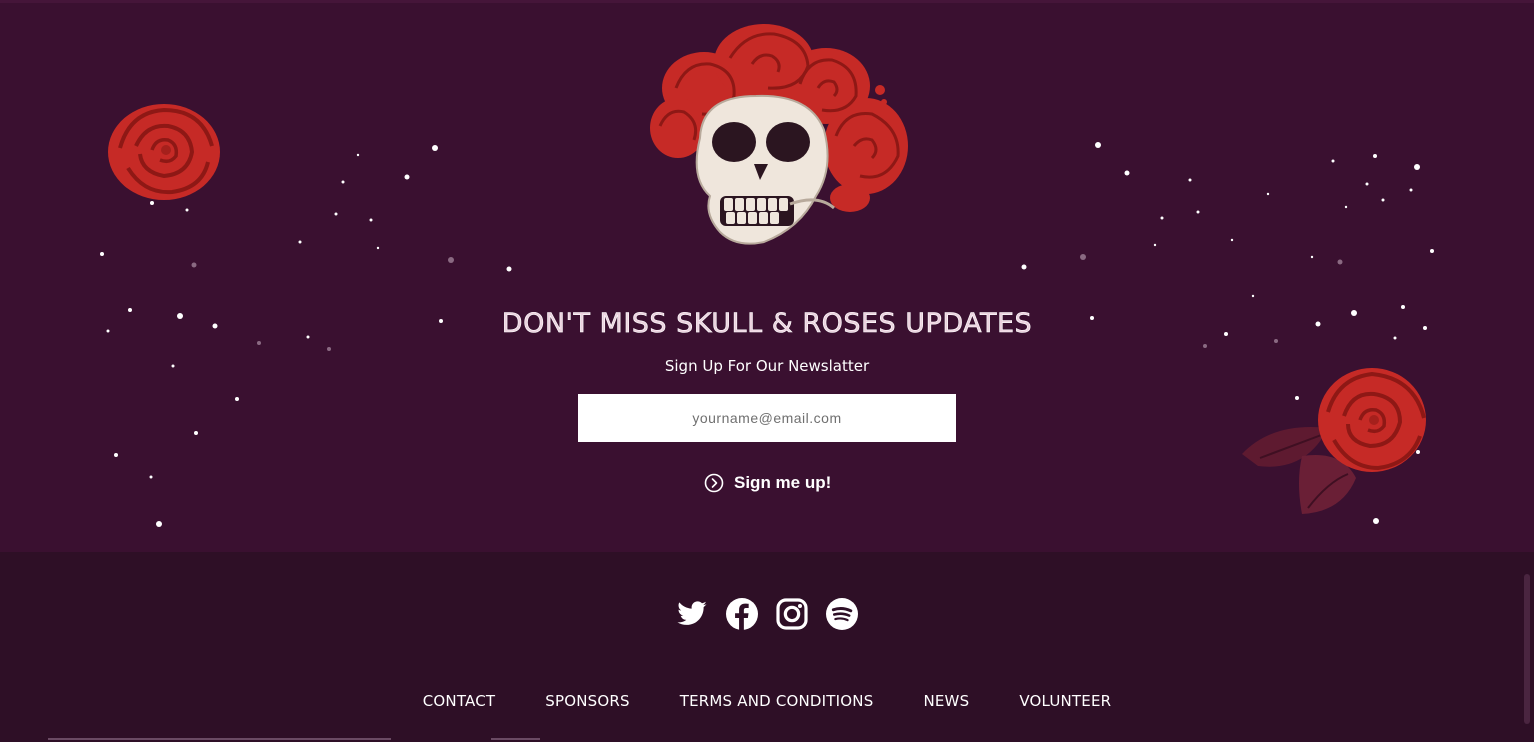  What do you see at coordinates (1334, 441) in the screenshot?
I see `rose-right-decoration` at bounding box center [1334, 441].